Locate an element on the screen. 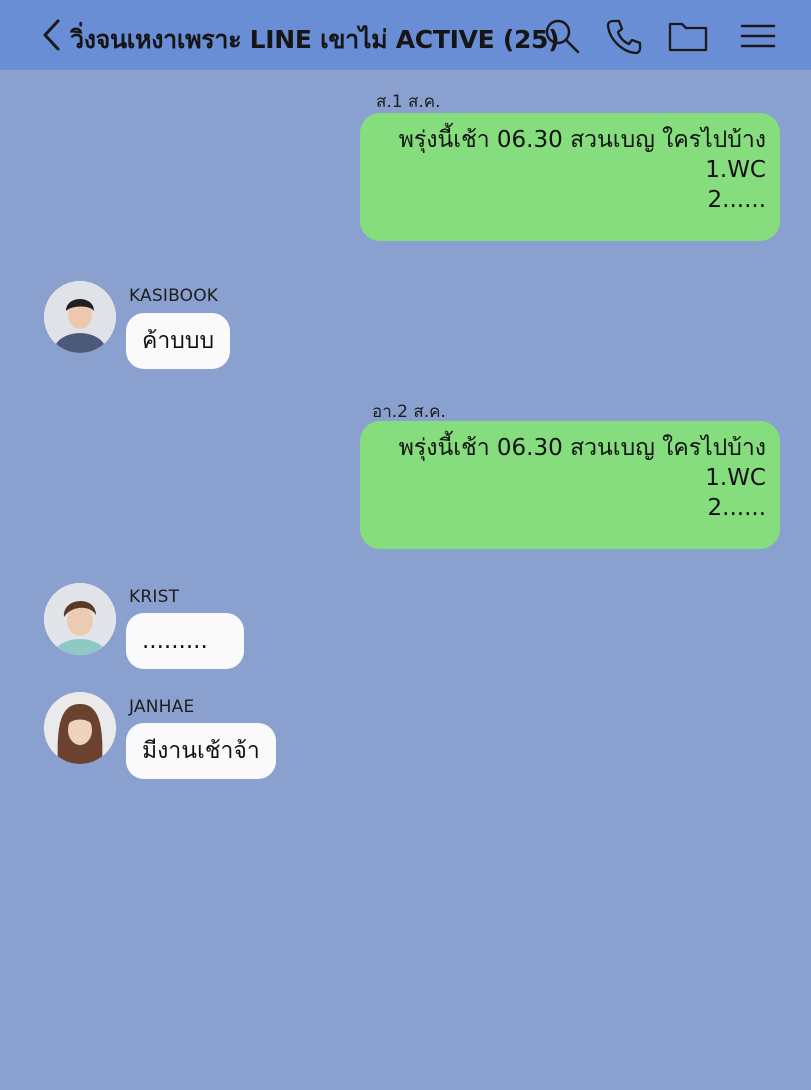  sender-name: JANHAE is located at coordinates (162, 707).